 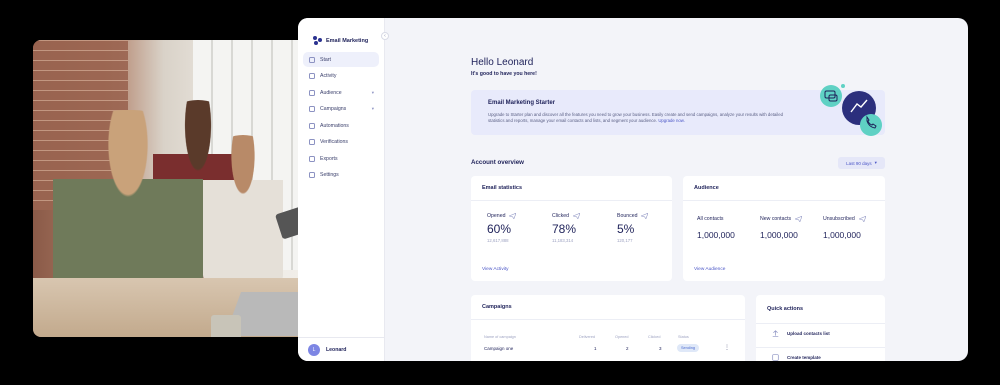 What do you see at coordinates (496, 216) in the screenshot?
I see `stat-label: Opened` at bounding box center [496, 216].